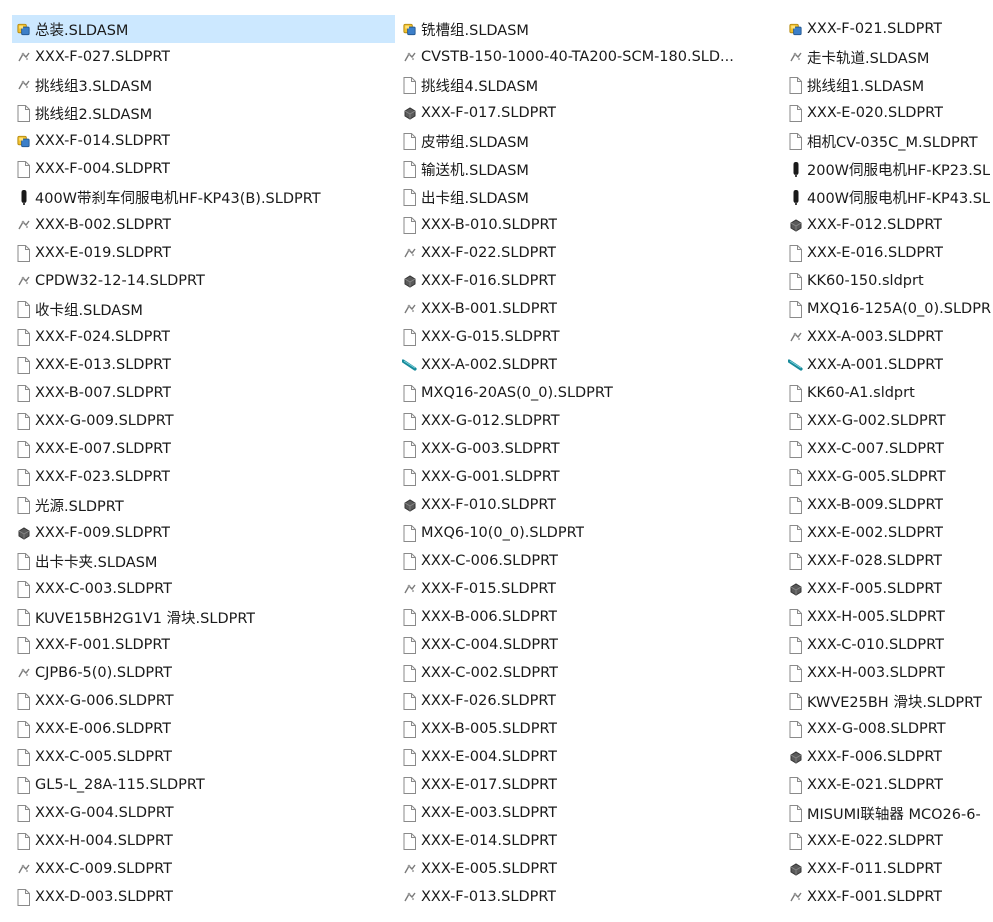 This screenshot has width=993, height=922. Describe the element at coordinates (203, 57) in the screenshot. I see `file-item: XXX-F-027.SLDPRT` at that location.